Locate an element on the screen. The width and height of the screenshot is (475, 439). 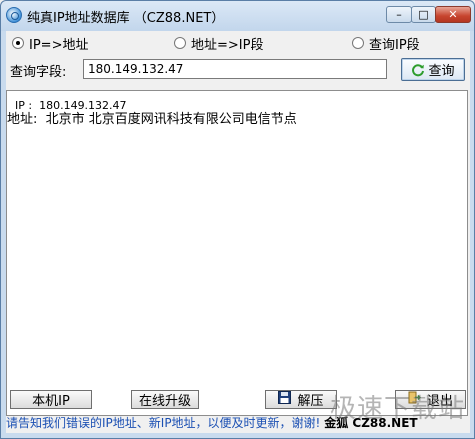
radio-ip-to-address: IP=>地址 is located at coordinates (50, 43).